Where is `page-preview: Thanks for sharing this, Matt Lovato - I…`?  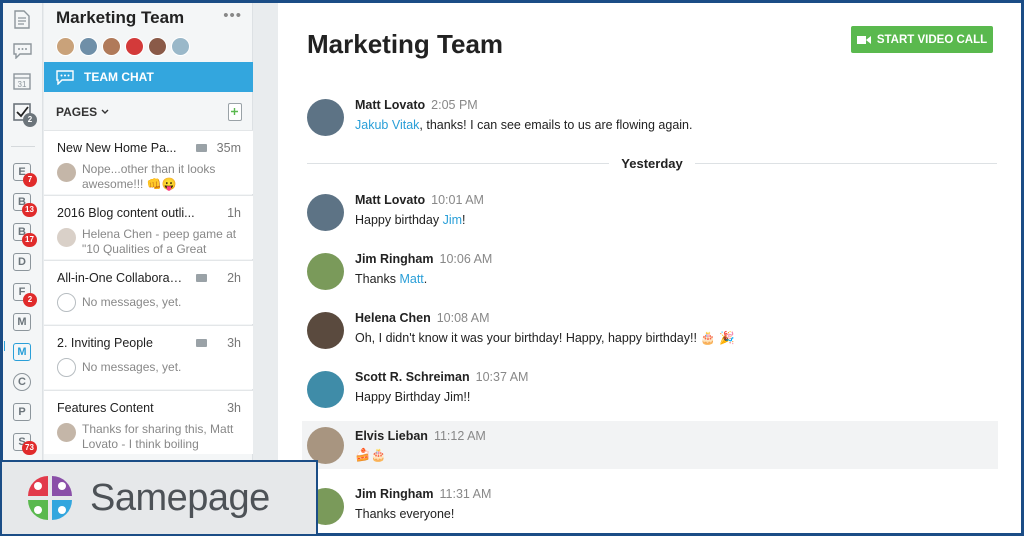 page-preview: Thanks for sharing this, Matt Lovato - I… is located at coordinates (158, 436).